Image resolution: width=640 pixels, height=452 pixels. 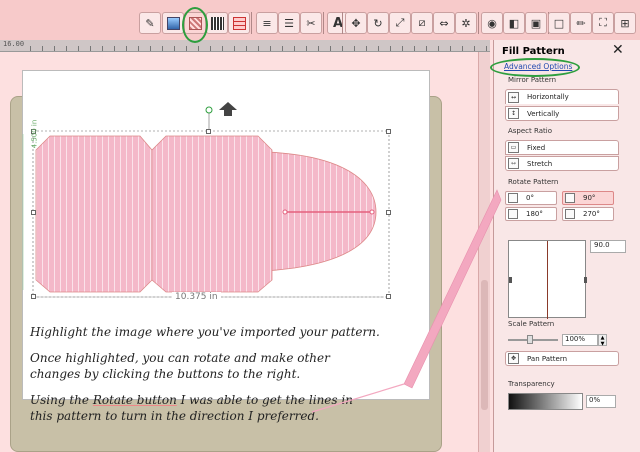 I want to click on rotate-180-icon, so click(x=513, y=214).